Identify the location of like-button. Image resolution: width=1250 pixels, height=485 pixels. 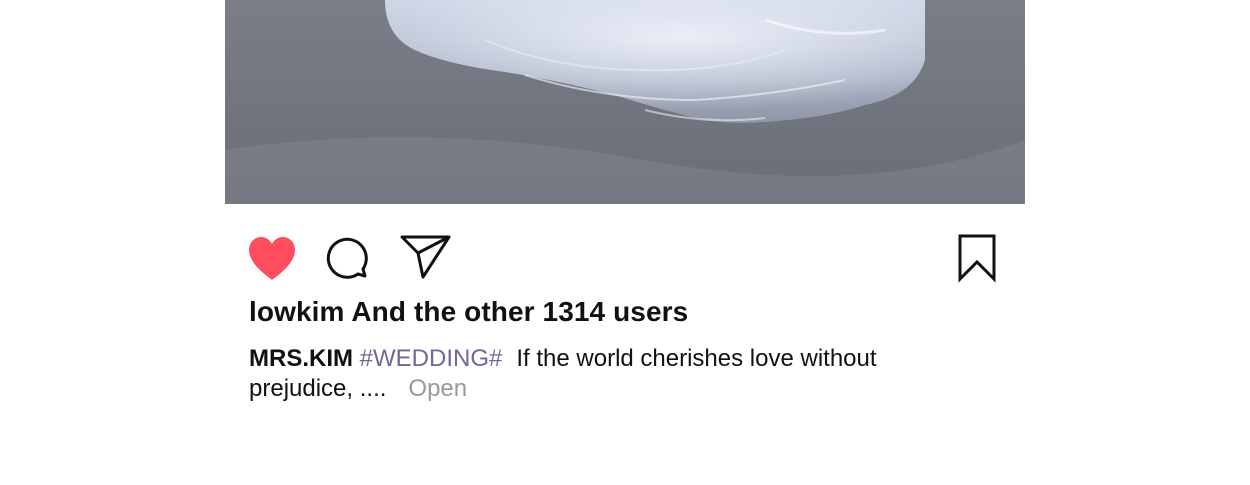
(272, 259).